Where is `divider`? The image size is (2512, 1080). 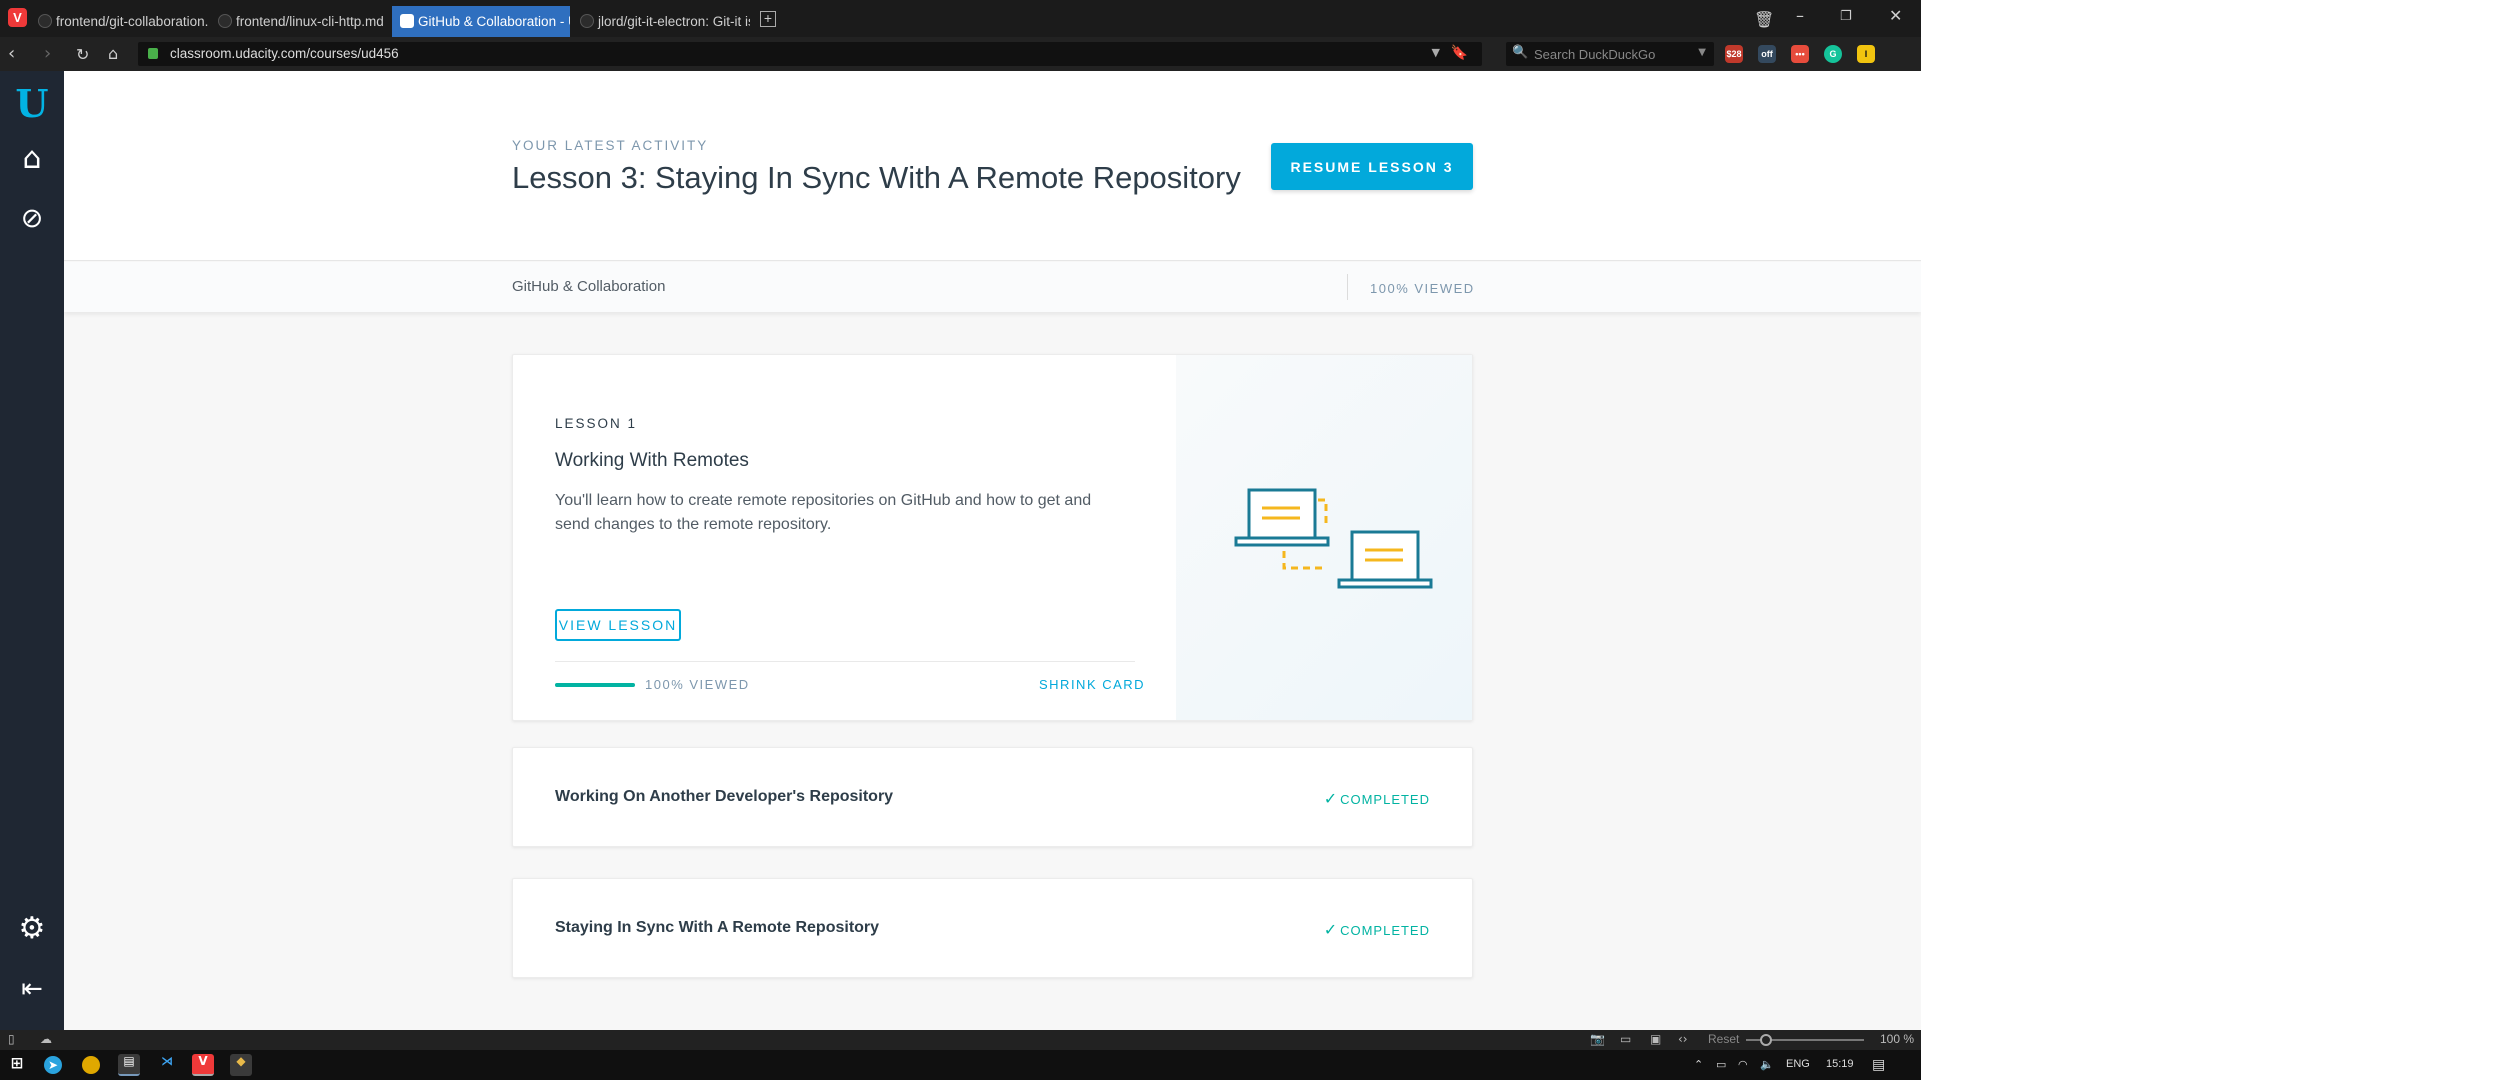
divider is located at coordinates (1347, 287).